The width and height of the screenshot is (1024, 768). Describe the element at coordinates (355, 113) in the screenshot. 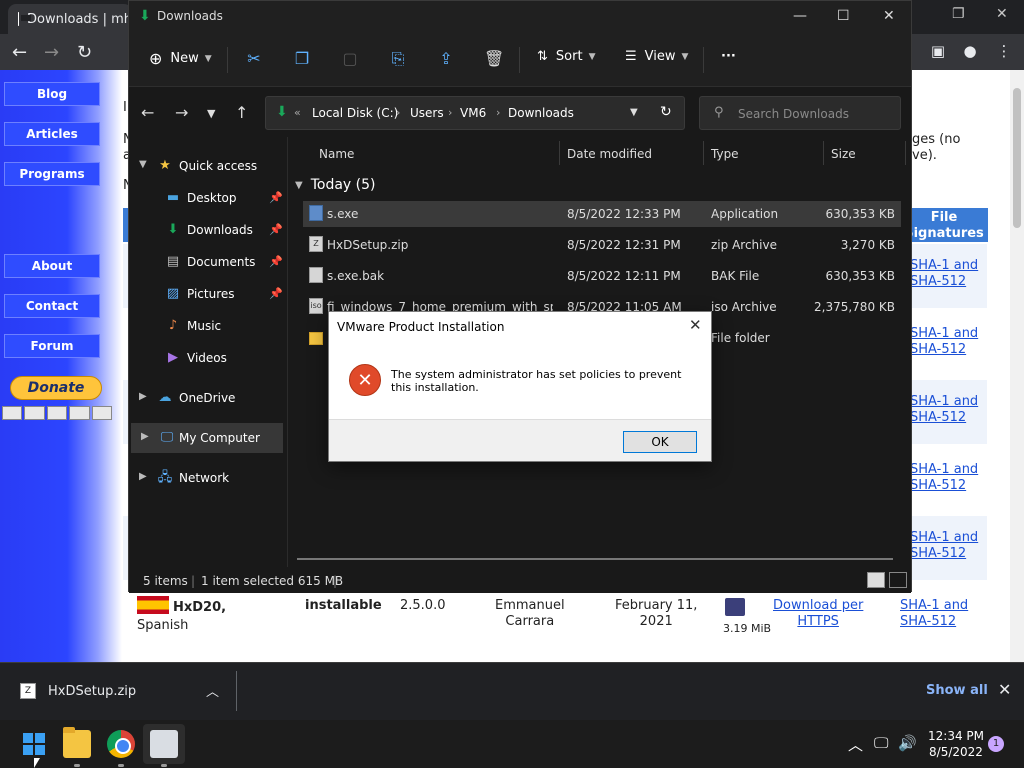

I see `breadcrumb-local-disk: Local Disk (C:)` at that location.